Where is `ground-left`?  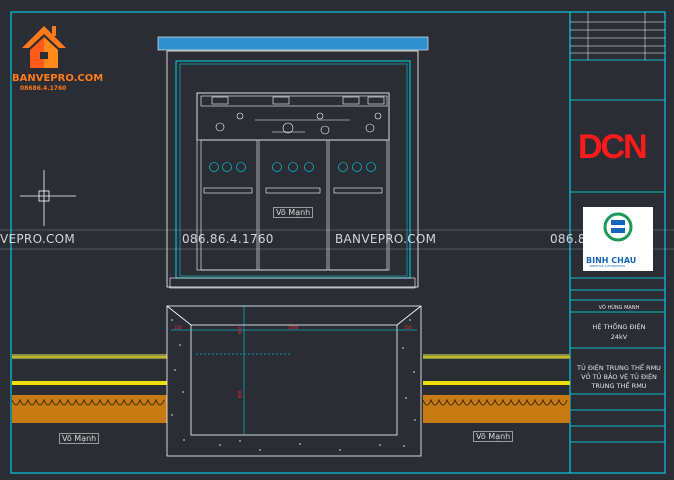 ground-left is located at coordinates (89, 388).